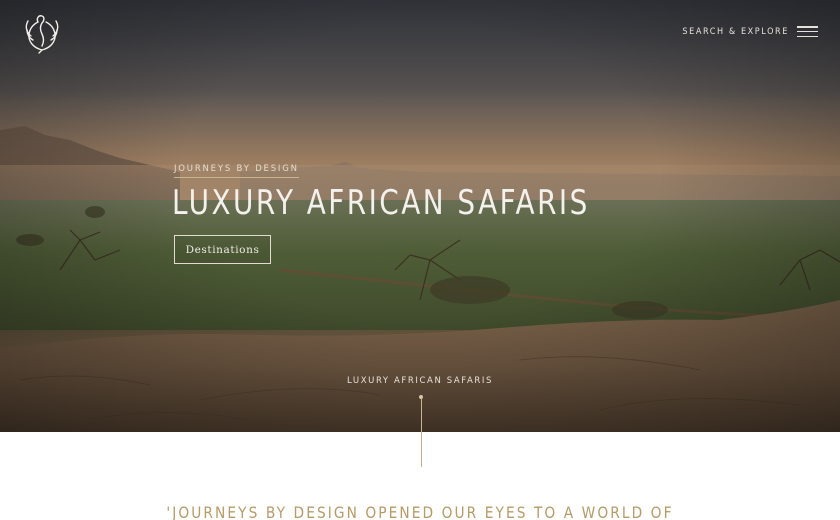 The width and height of the screenshot is (840, 520). I want to click on destinations-button: Destinations, so click(222, 249).